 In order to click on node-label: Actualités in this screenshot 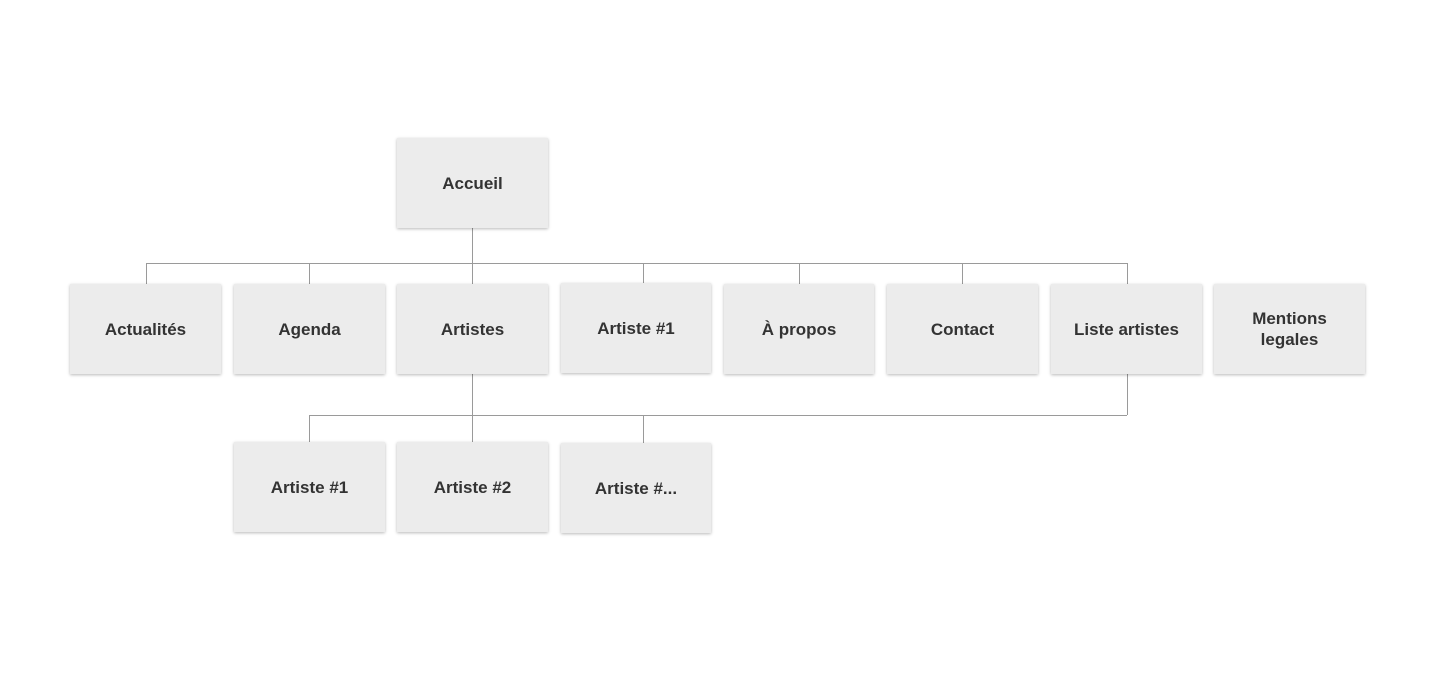, I will do `click(145, 329)`.